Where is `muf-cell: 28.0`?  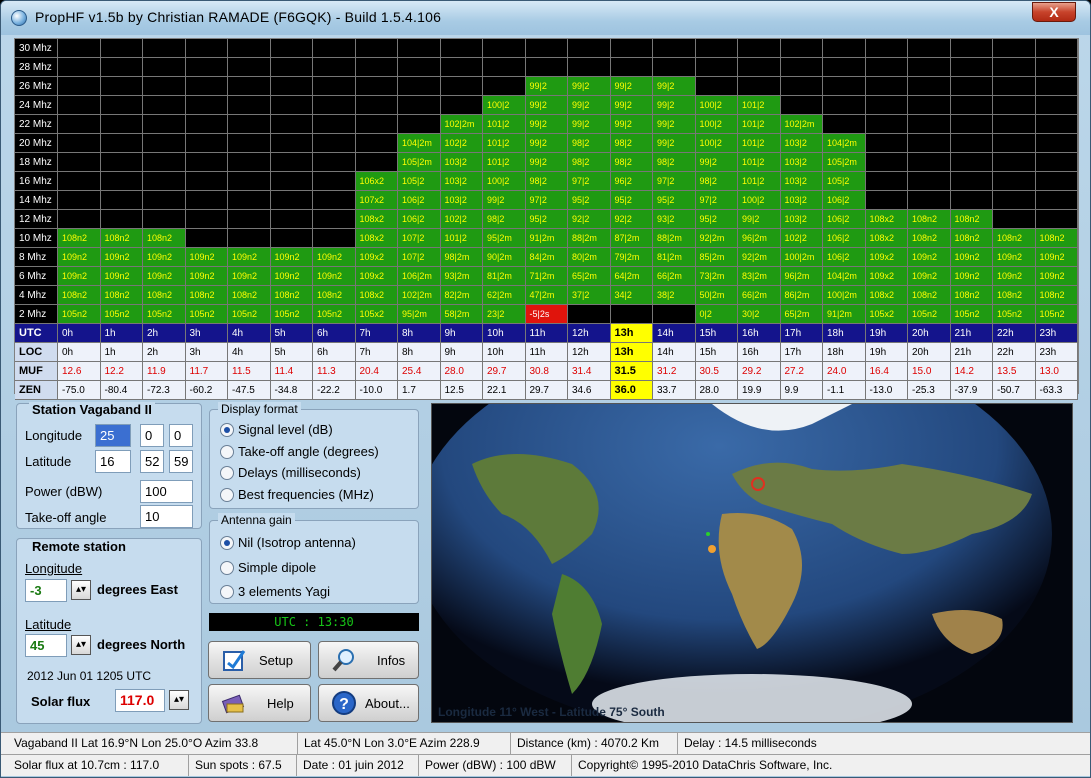 muf-cell: 28.0 is located at coordinates (461, 371).